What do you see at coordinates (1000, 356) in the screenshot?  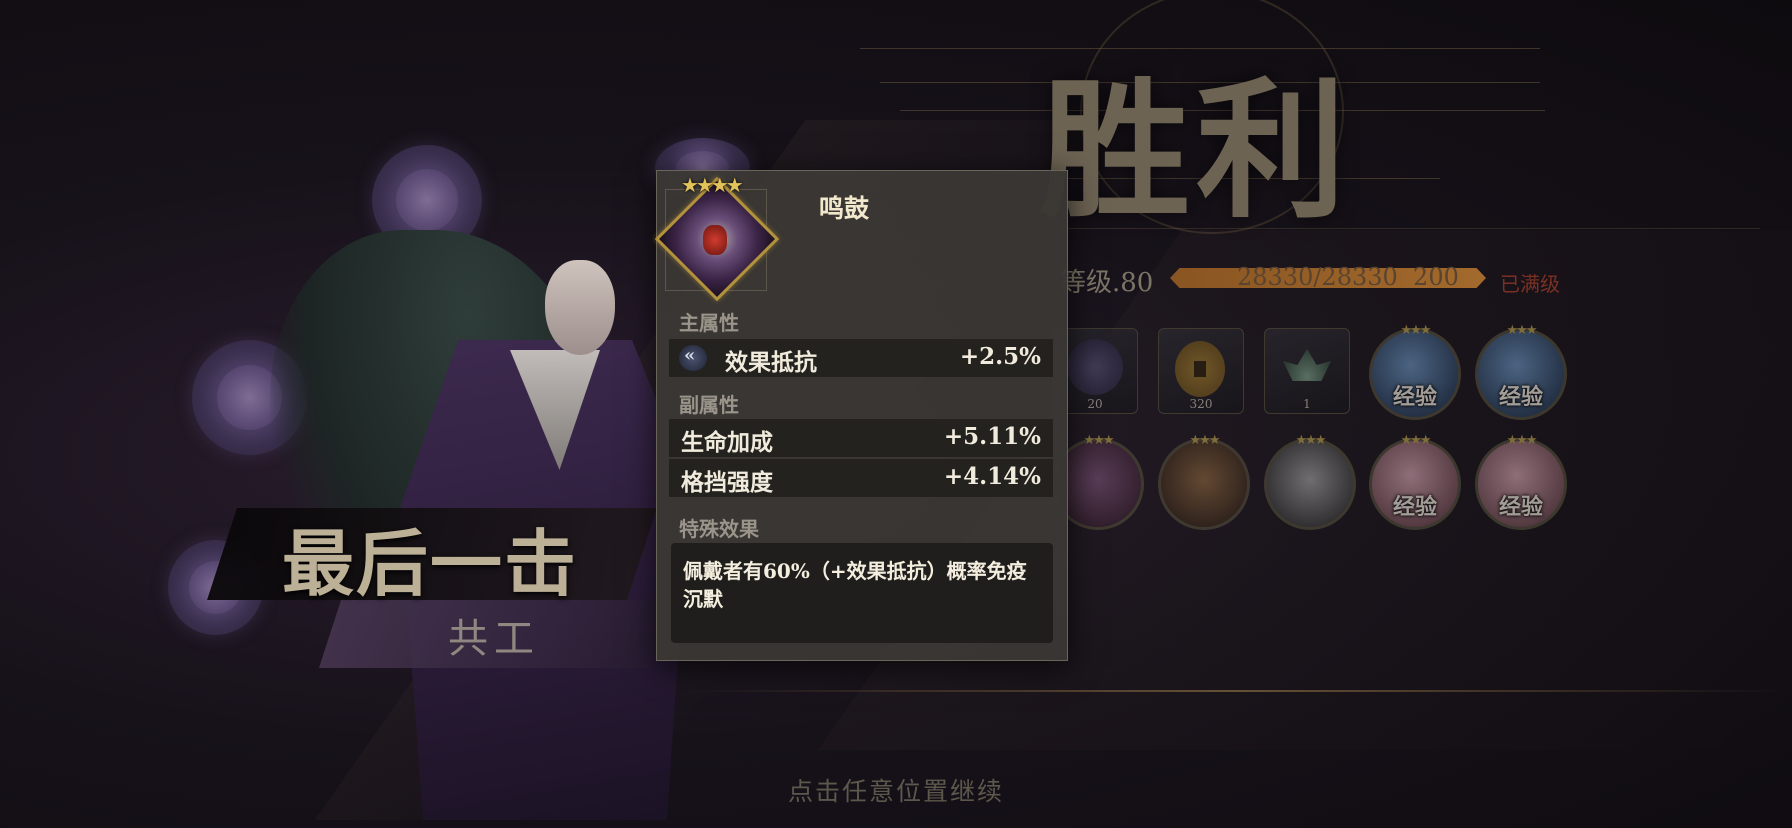 I see `main-attr-value: +2.5%` at bounding box center [1000, 356].